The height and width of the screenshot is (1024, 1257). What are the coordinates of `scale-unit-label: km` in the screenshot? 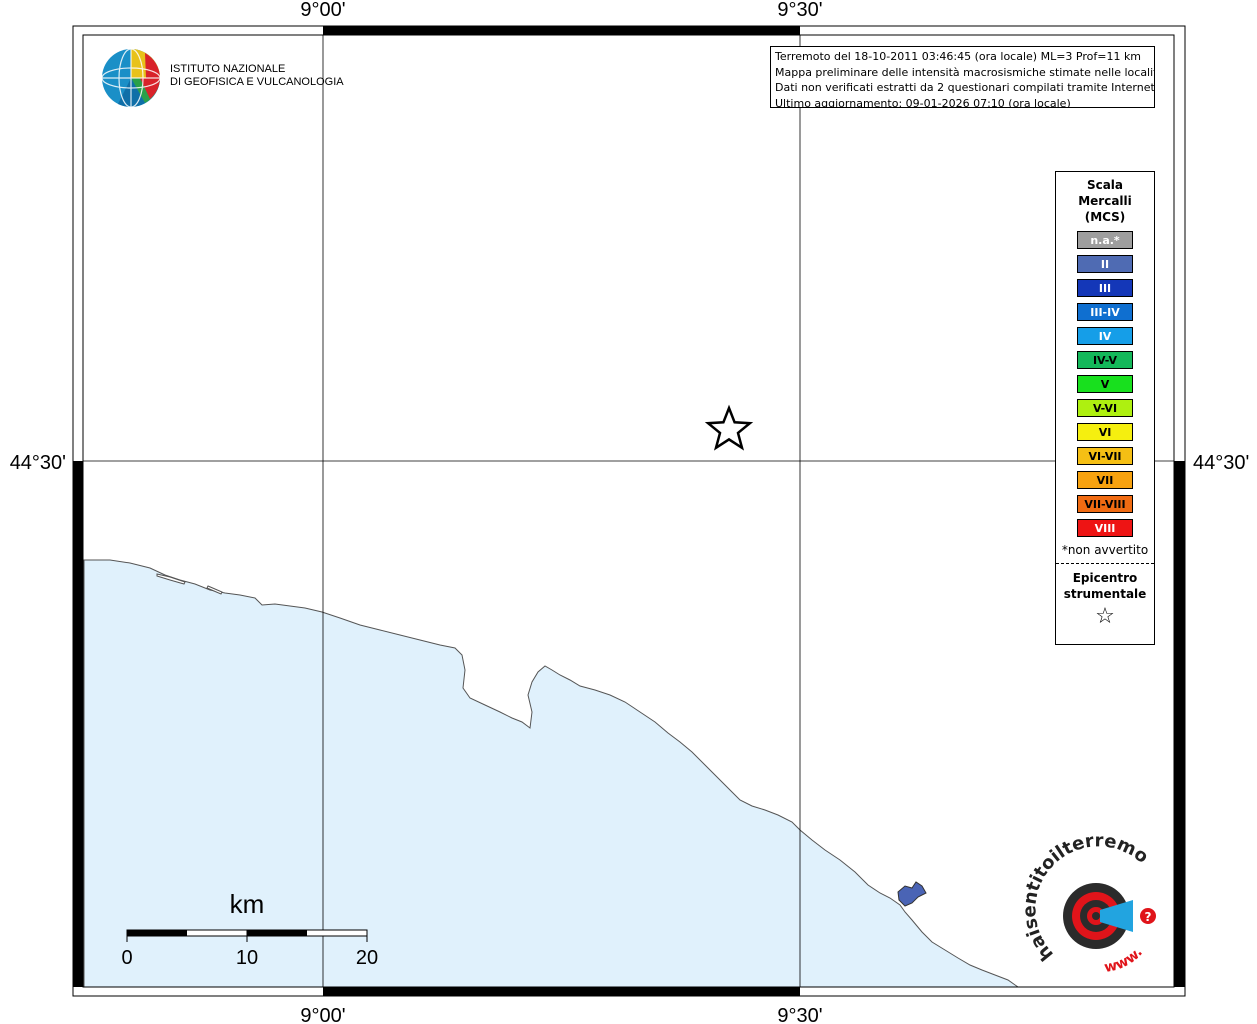 It's located at (247, 904).